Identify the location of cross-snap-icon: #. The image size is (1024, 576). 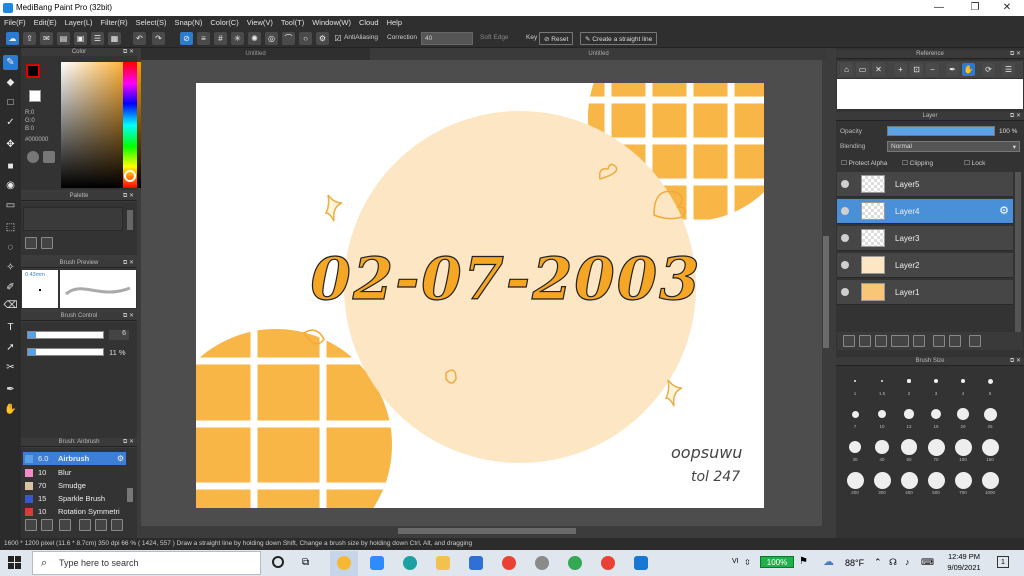
(220, 38).